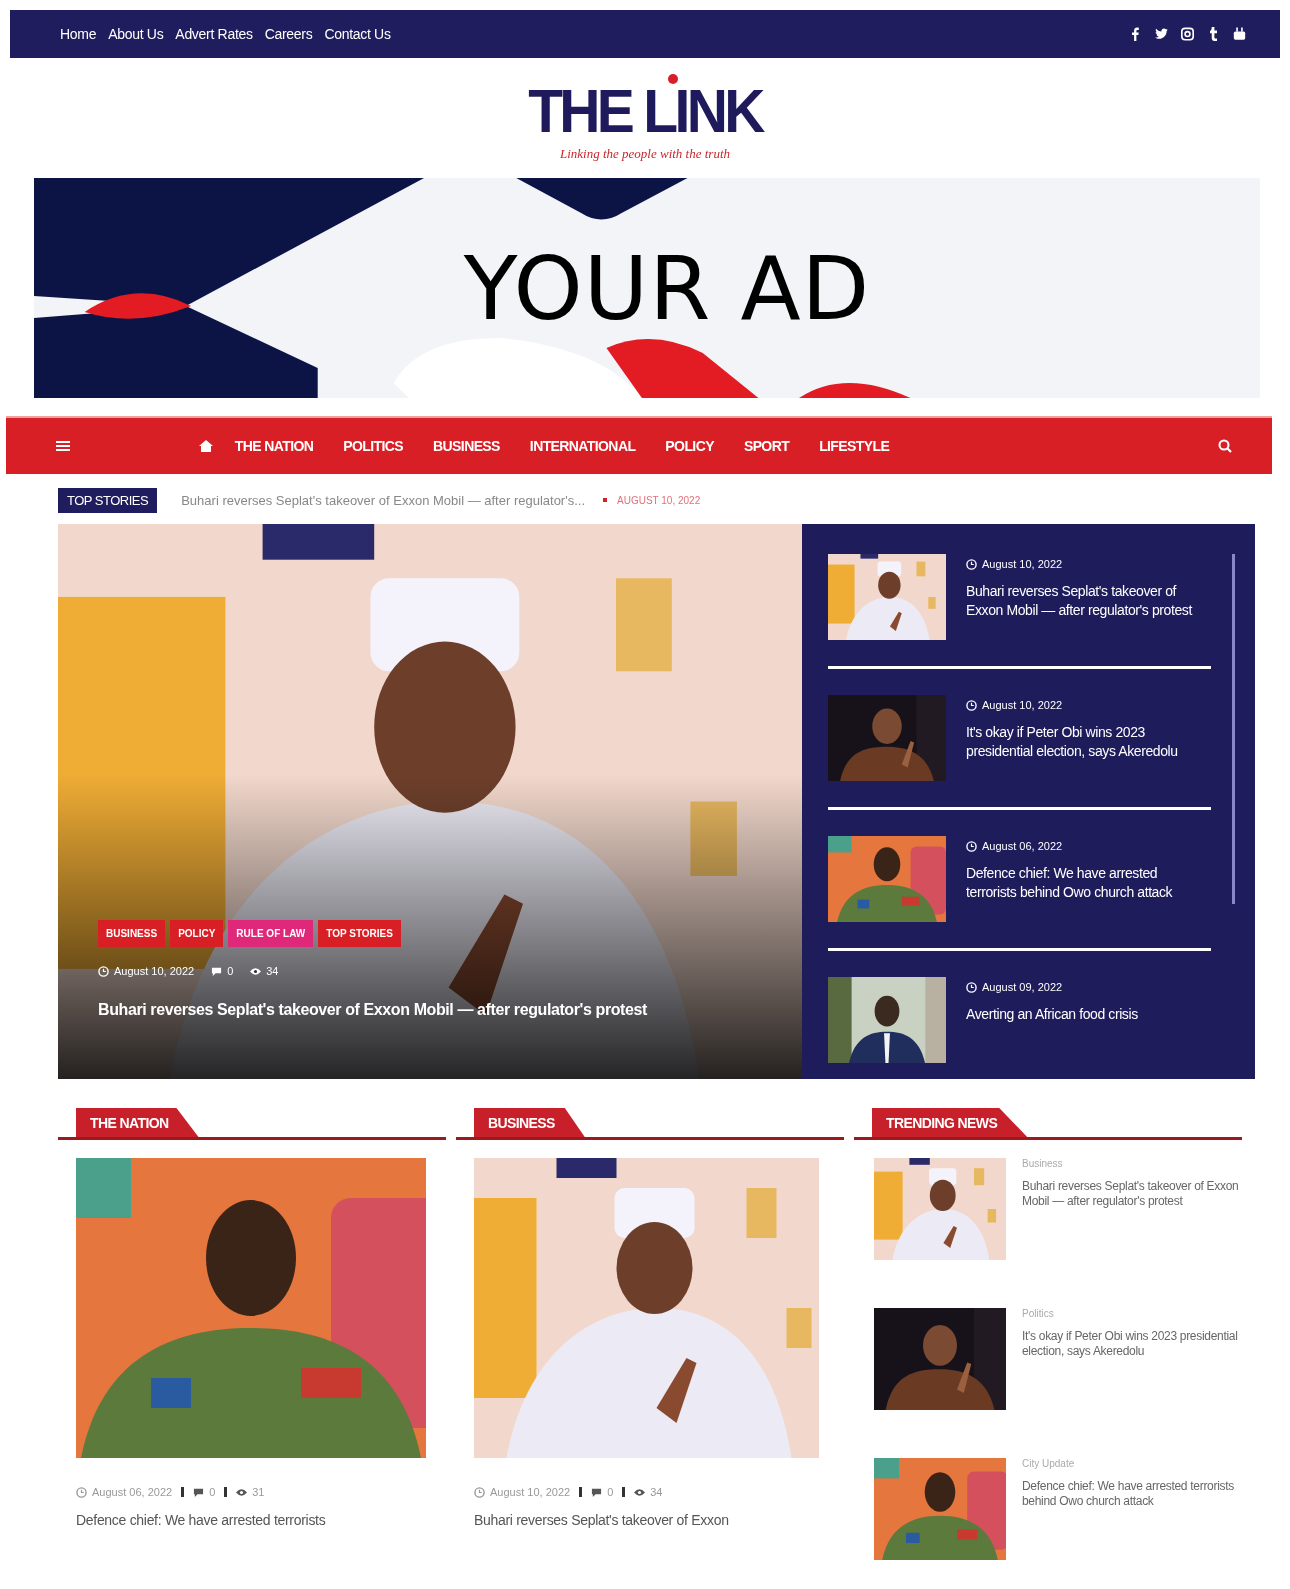 This screenshot has width=1290, height=1589. What do you see at coordinates (1043, 1163) in the screenshot?
I see `category-label: Business` at bounding box center [1043, 1163].